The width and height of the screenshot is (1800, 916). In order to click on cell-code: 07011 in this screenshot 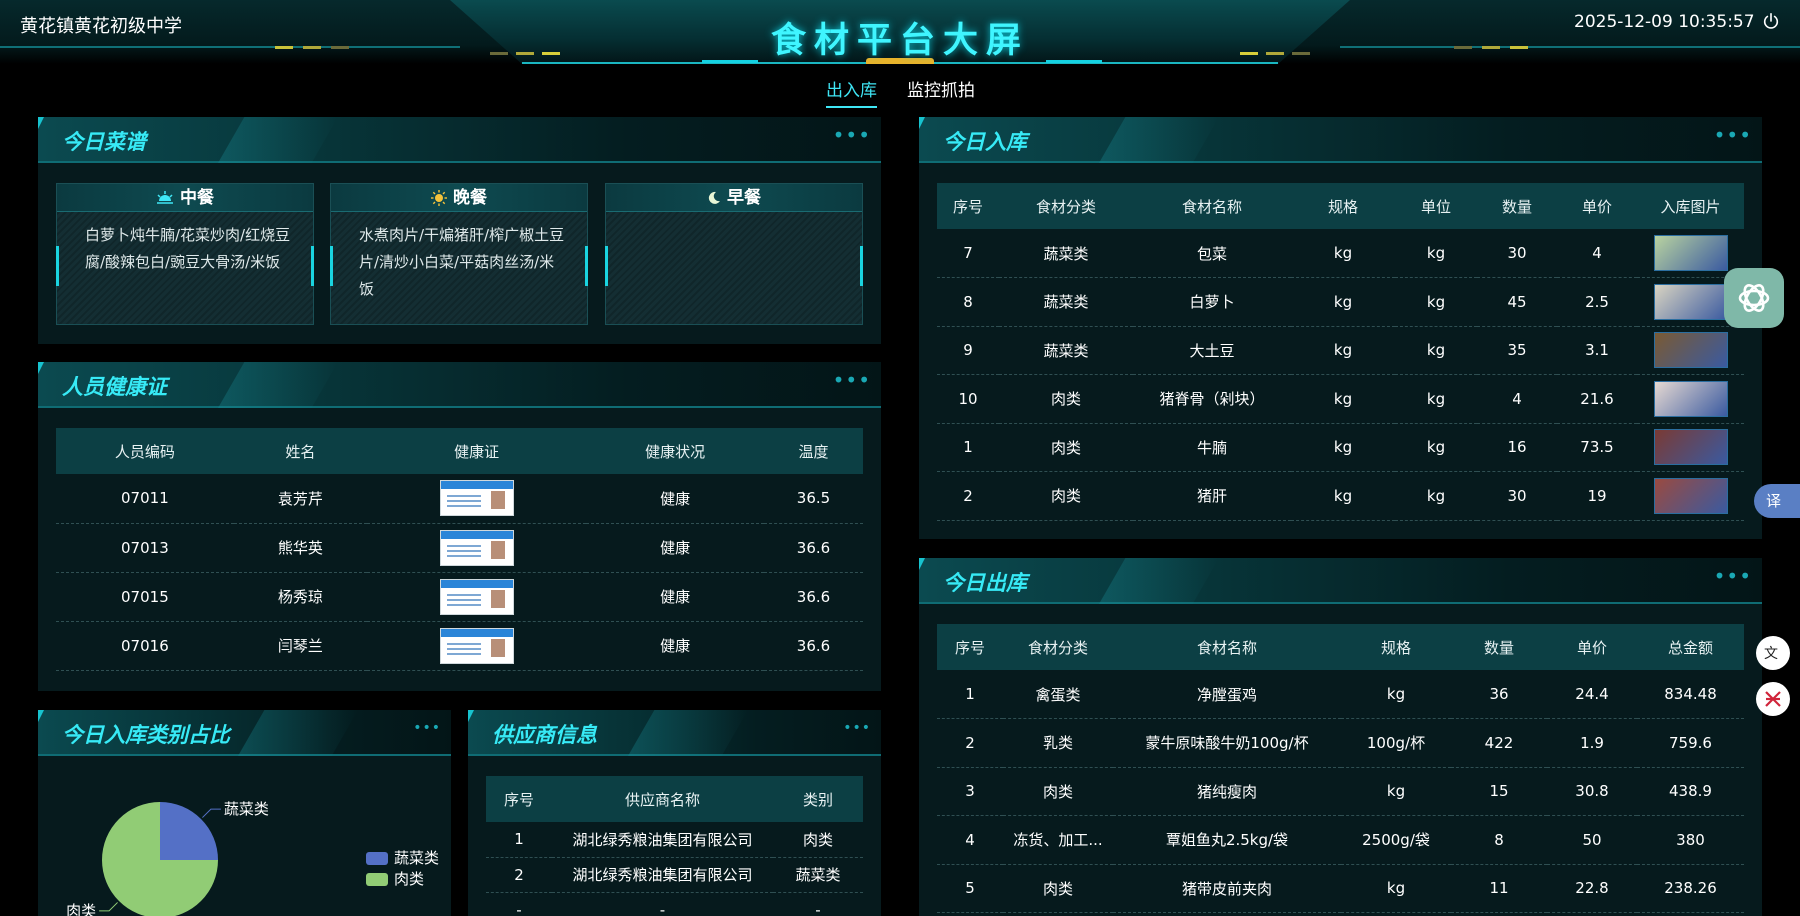, I will do `click(145, 499)`.